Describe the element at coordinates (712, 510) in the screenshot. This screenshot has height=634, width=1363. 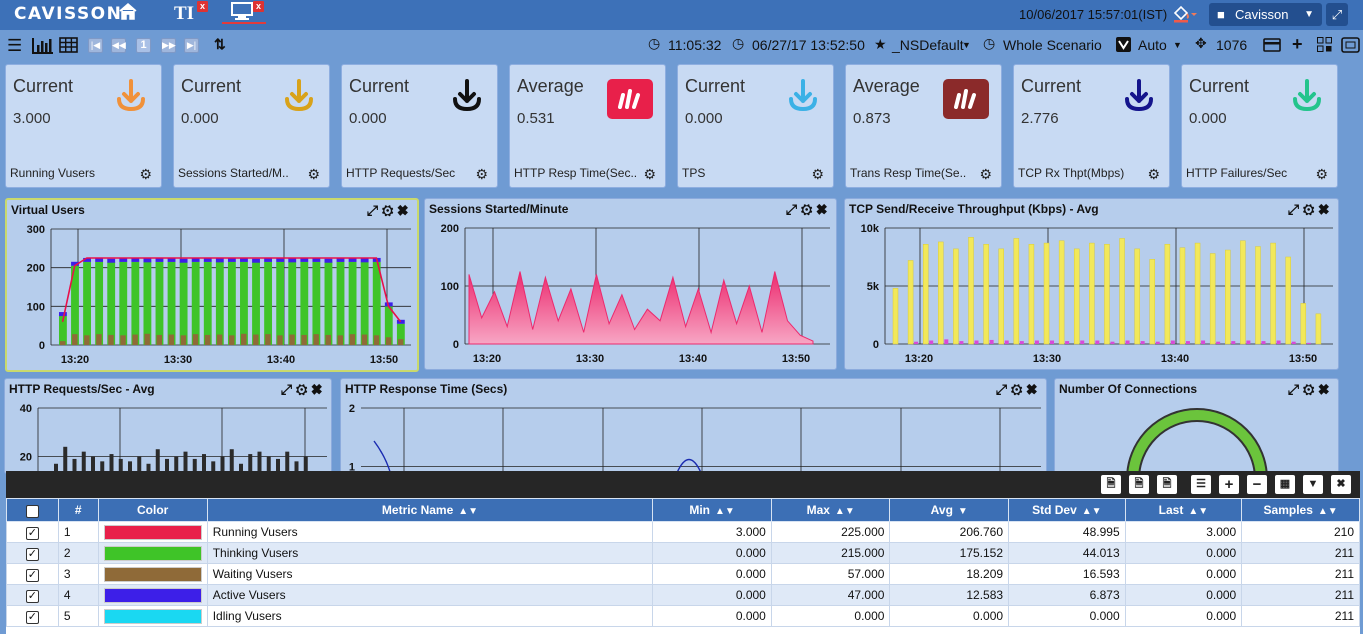
I see `column-header-min: Min ▲▼` at that location.